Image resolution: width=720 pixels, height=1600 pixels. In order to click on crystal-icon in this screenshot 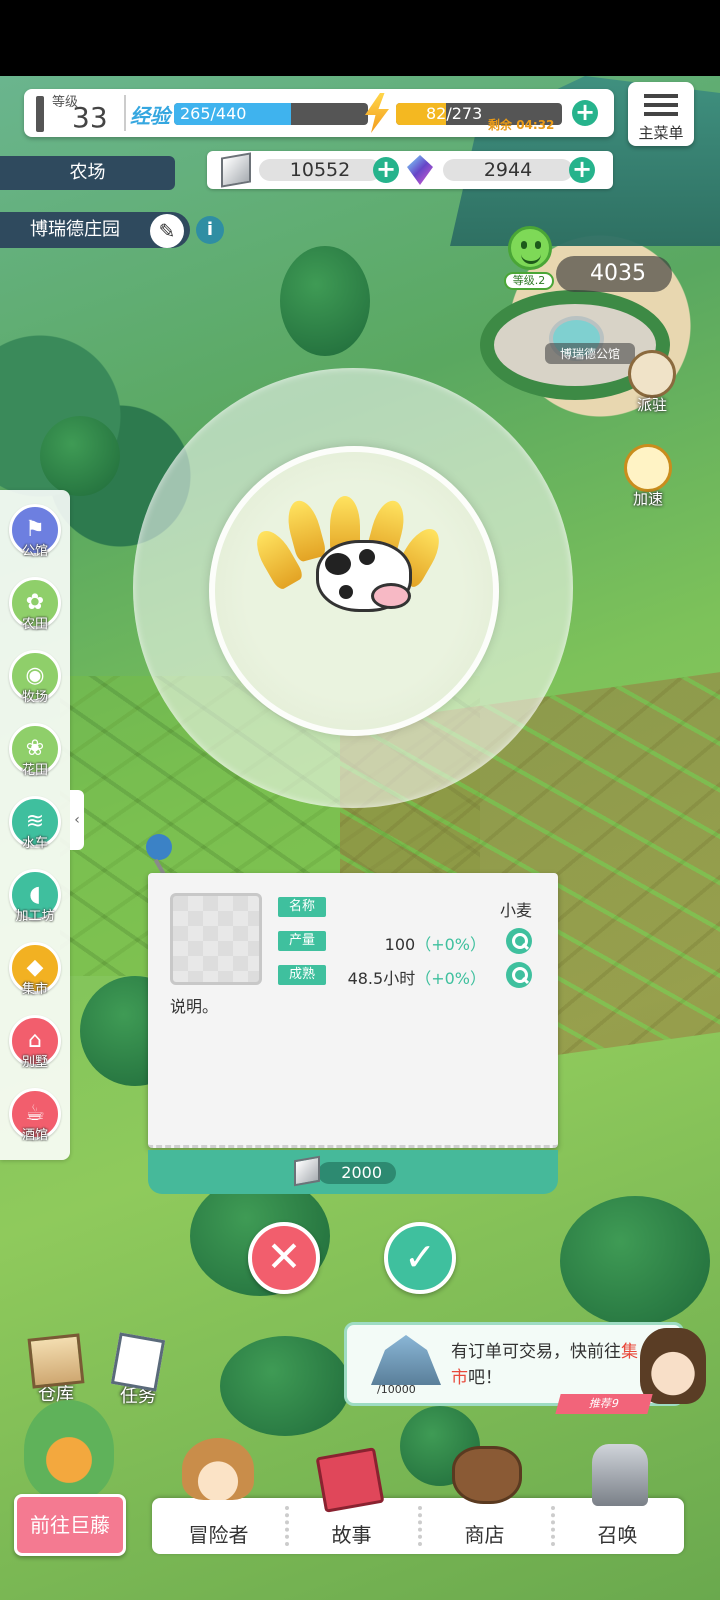, I will do `click(420, 170)`.